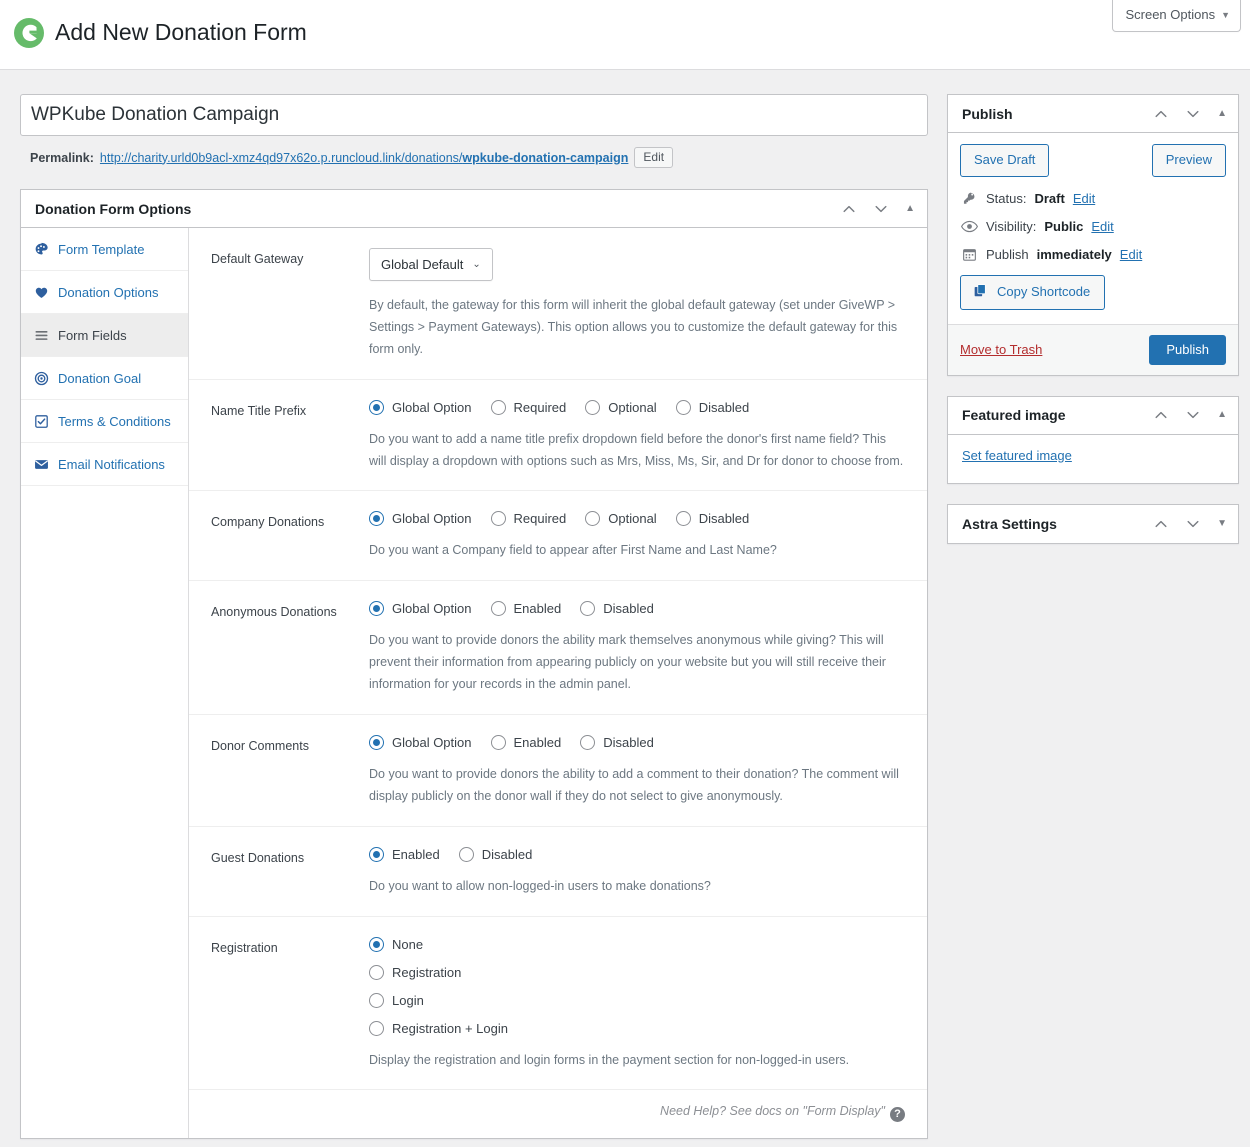 This screenshot has height=1147, width=1250. What do you see at coordinates (104, 292) in the screenshot?
I see `tab-donation-options: Donation Options` at bounding box center [104, 292].